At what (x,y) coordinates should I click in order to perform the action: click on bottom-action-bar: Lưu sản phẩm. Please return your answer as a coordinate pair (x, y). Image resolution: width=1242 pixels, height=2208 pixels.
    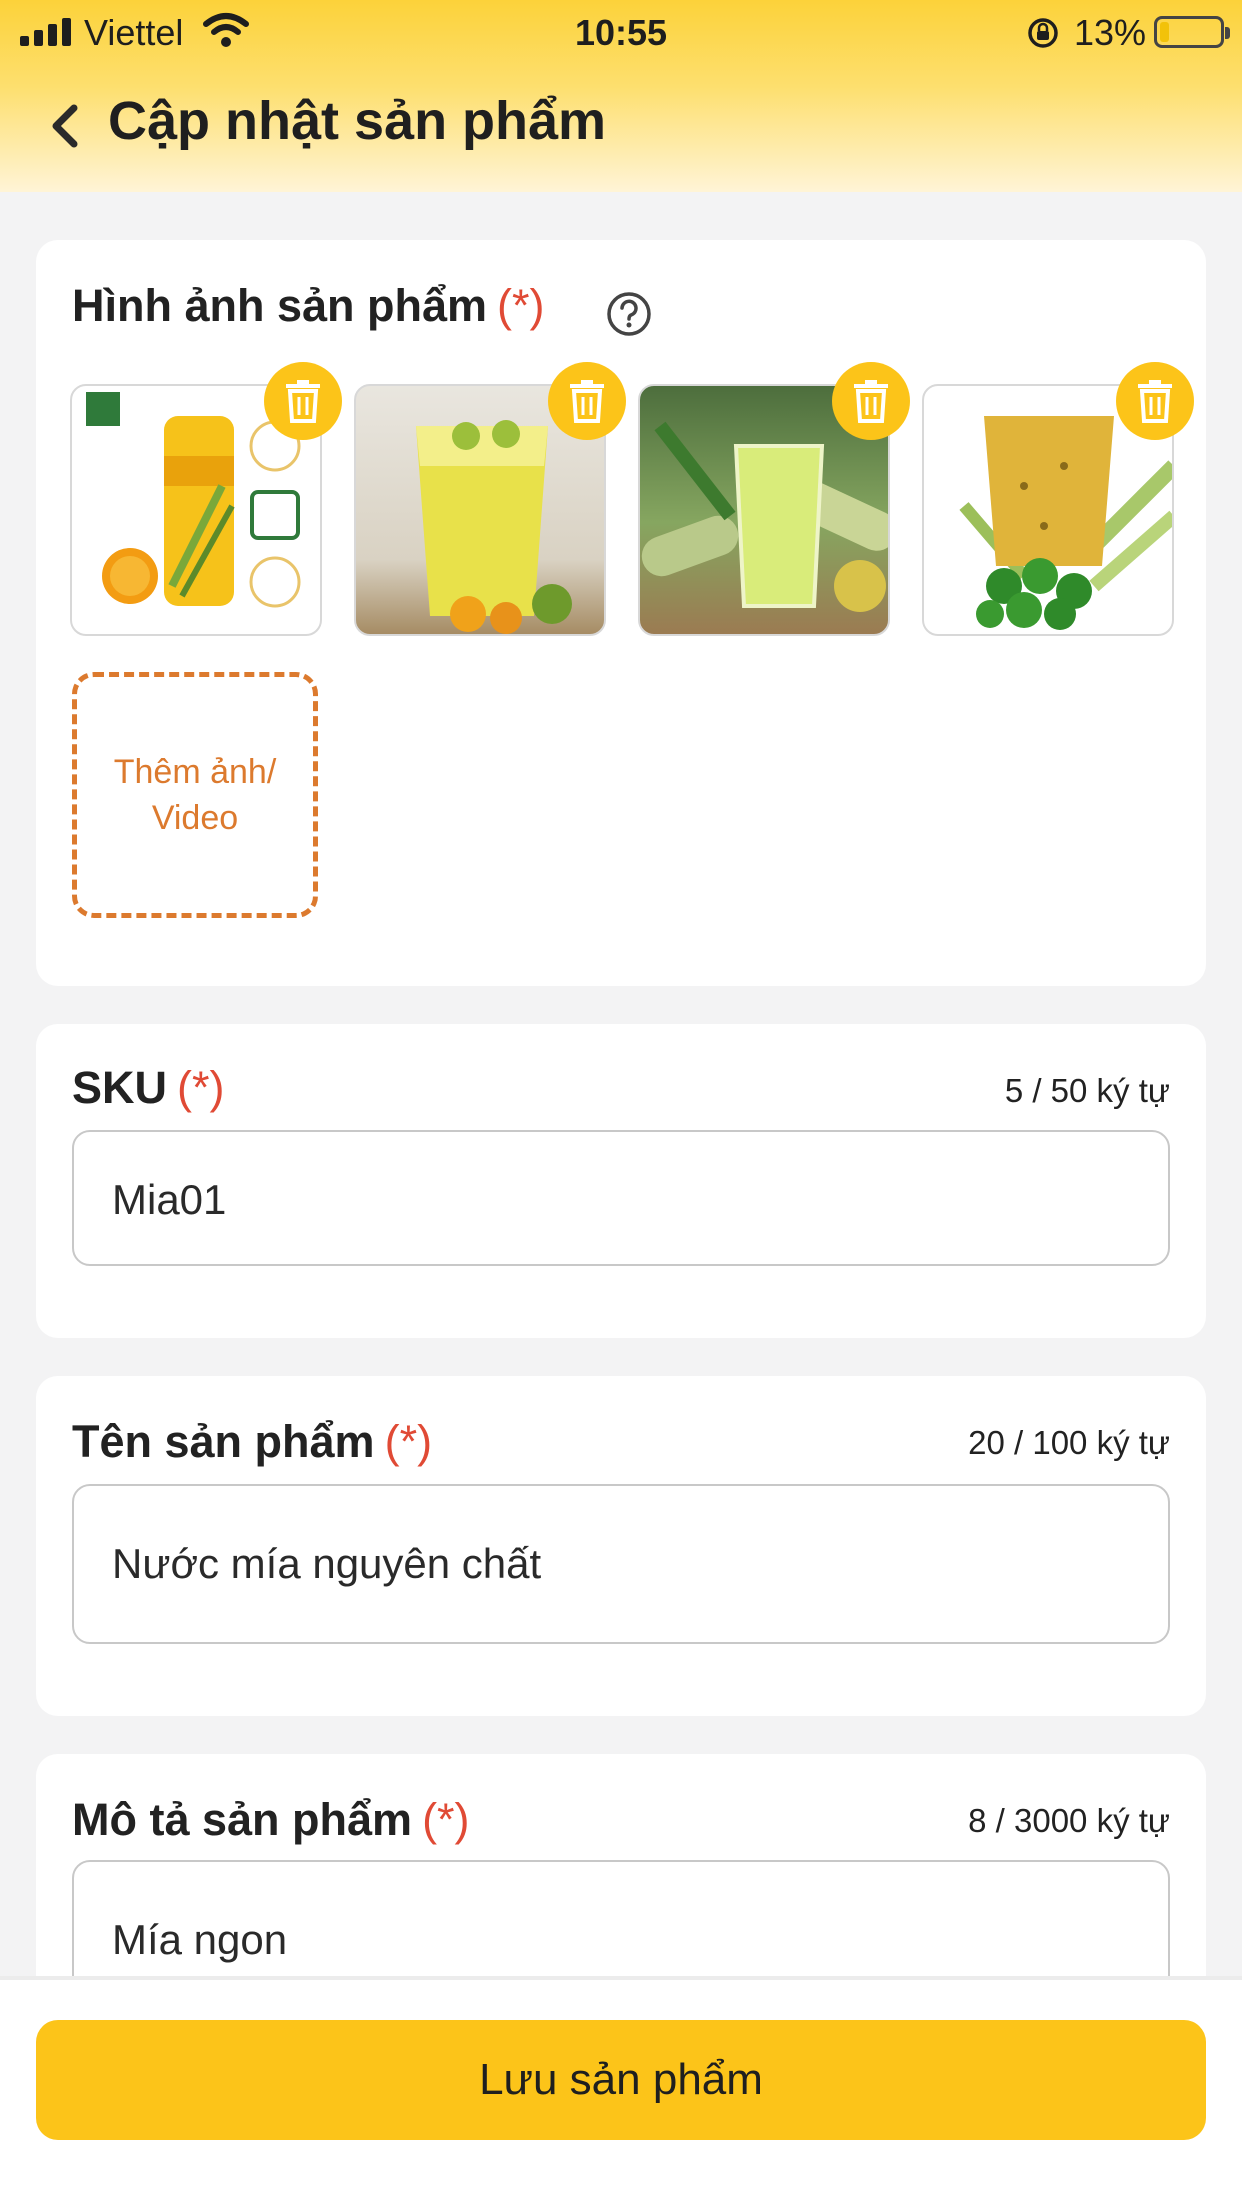
    Looking at the image, I should click on (621, 2092).